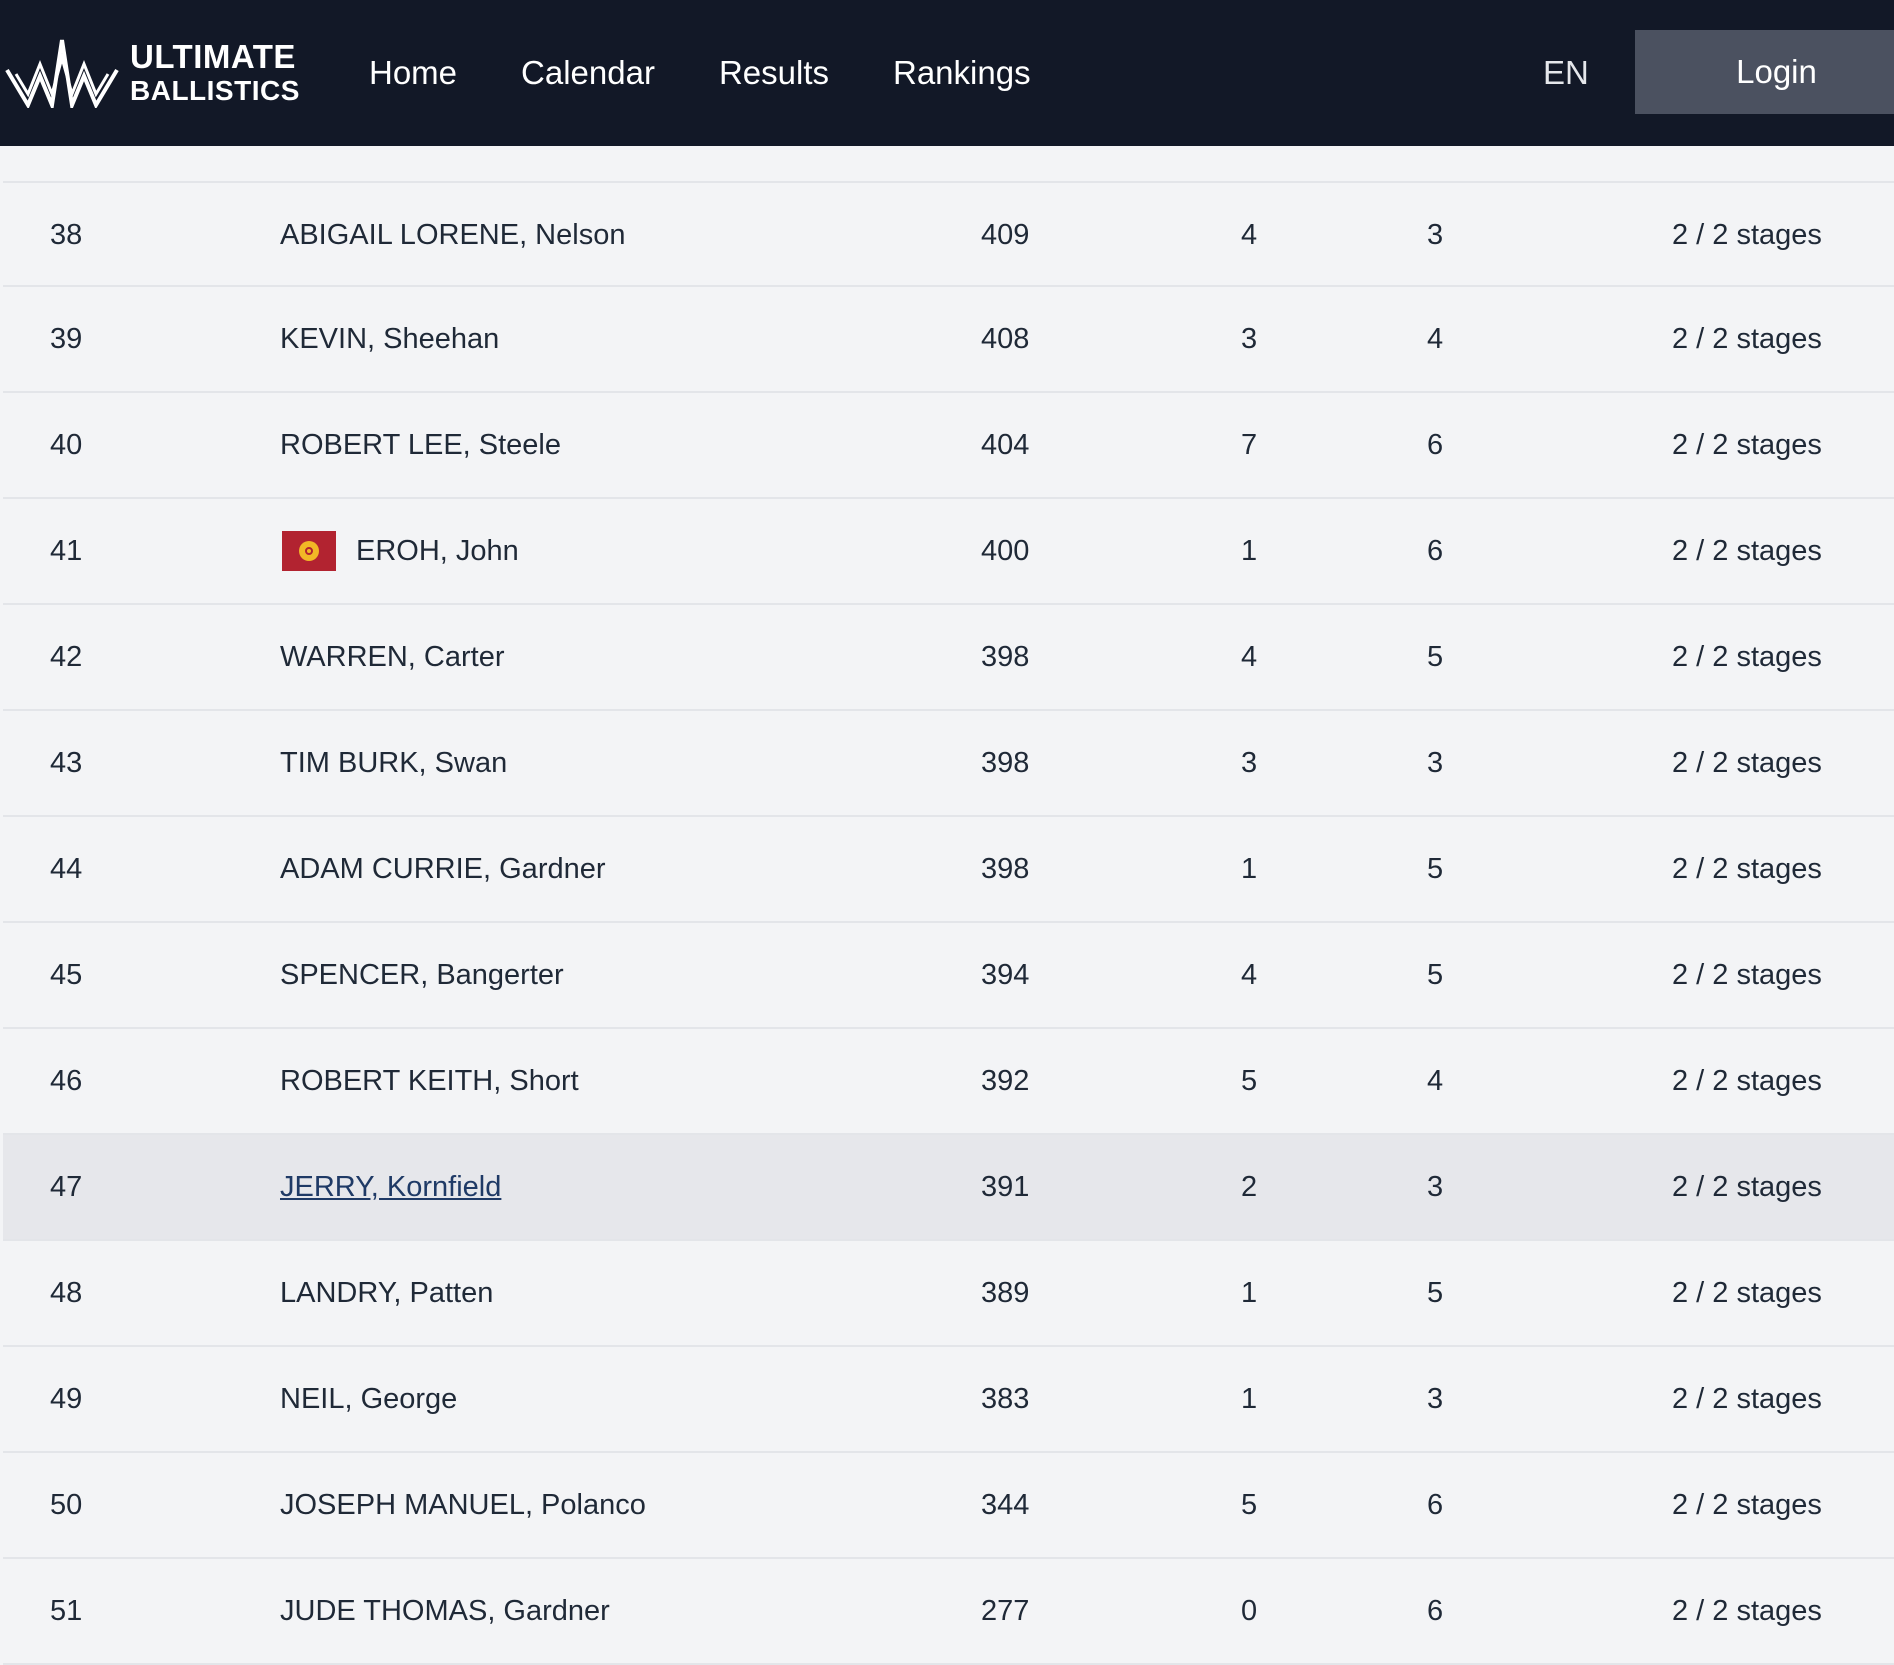 This screenshot has height=1665, width=1894. What do you see at coordinates (774, 73) in the screenshot?
I see `nav-results: Results` at bounding box center [774, 73].